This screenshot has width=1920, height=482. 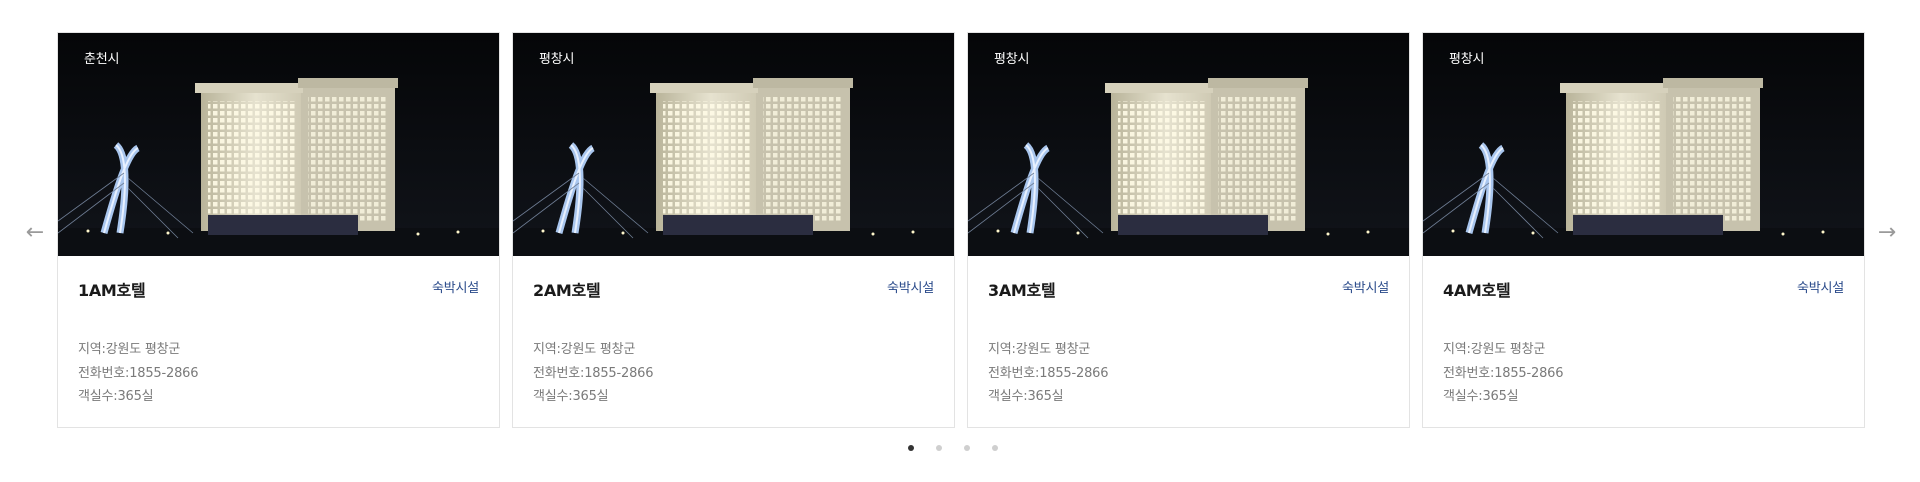 What do you see at coordinates (112, 290) in the screenshot?
I see `hotel-name: 1AM호텔` at bounding box center [112, 290].